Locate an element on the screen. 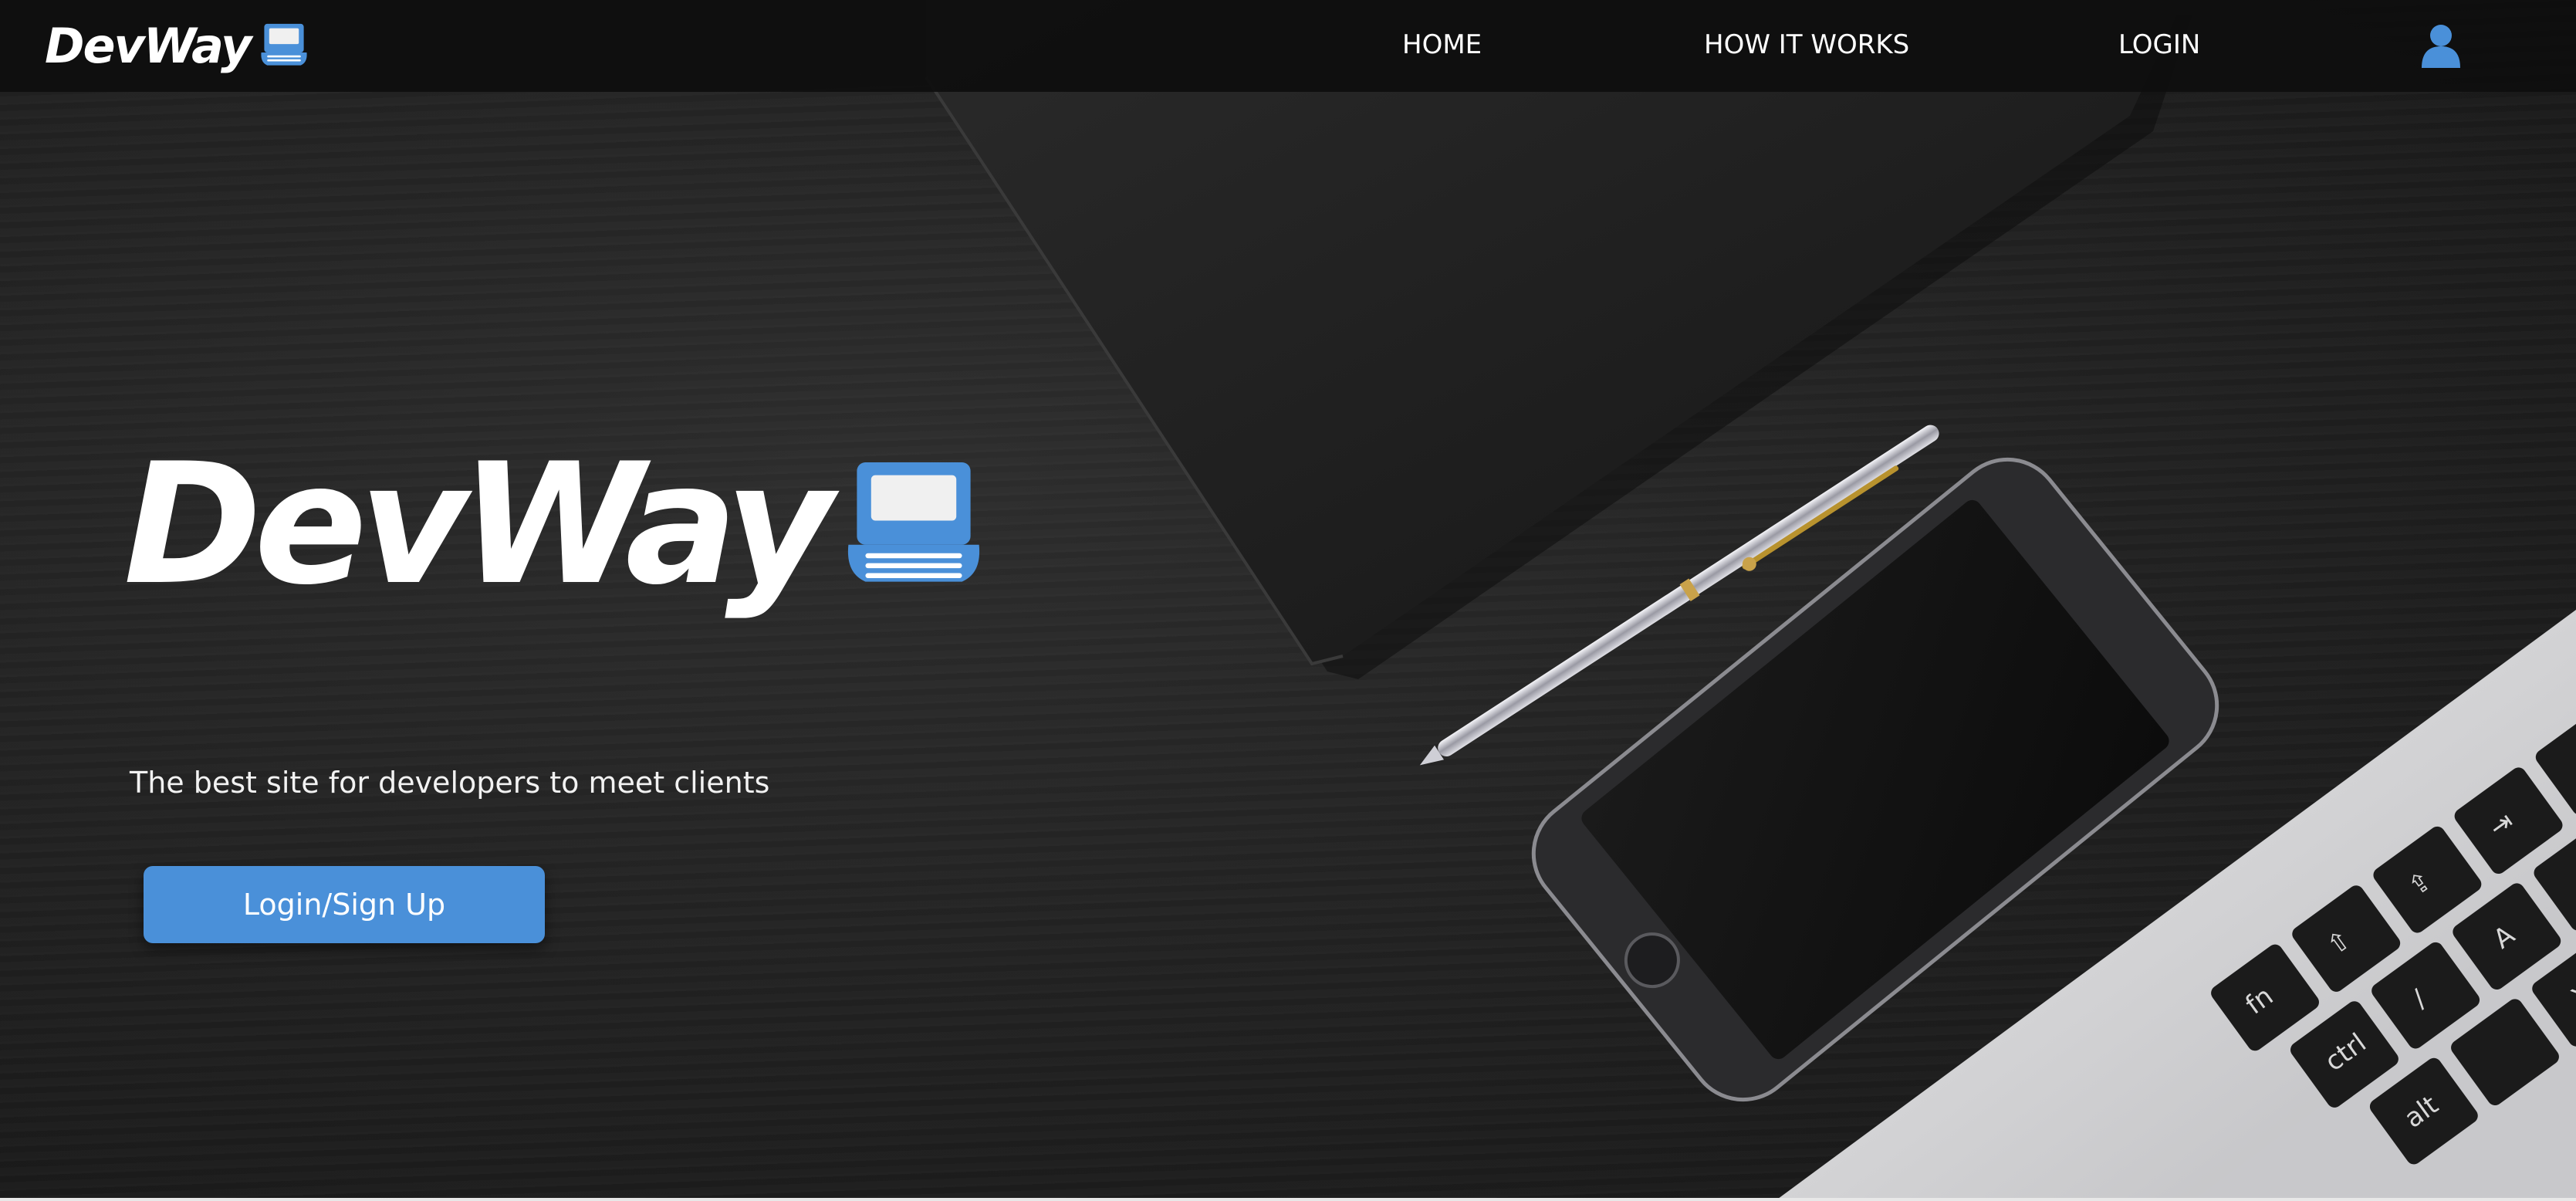 The height and width of the screenshot is (1201, 2576). nav-home-link: HOME is located at coordinates (1442, 44).